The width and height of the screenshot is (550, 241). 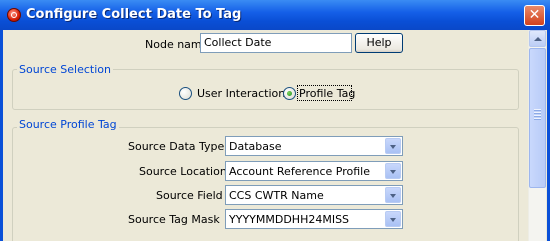 I want to click on radio-user-interaction, so click(x=185, y=93).